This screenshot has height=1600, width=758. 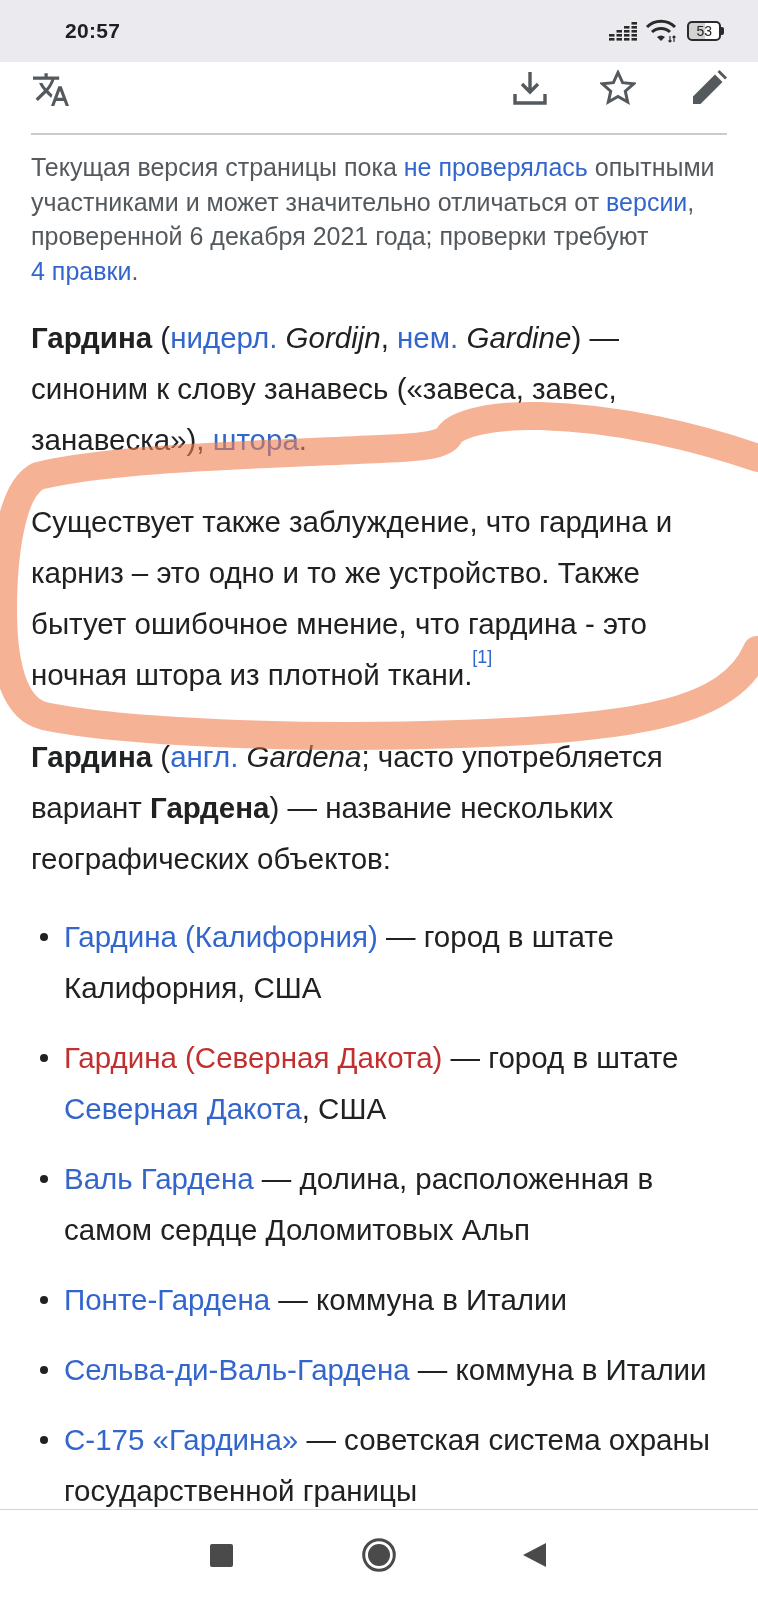 I want to click on wiki-link: С-175 «Гардина», so click(x=181, y=1439).